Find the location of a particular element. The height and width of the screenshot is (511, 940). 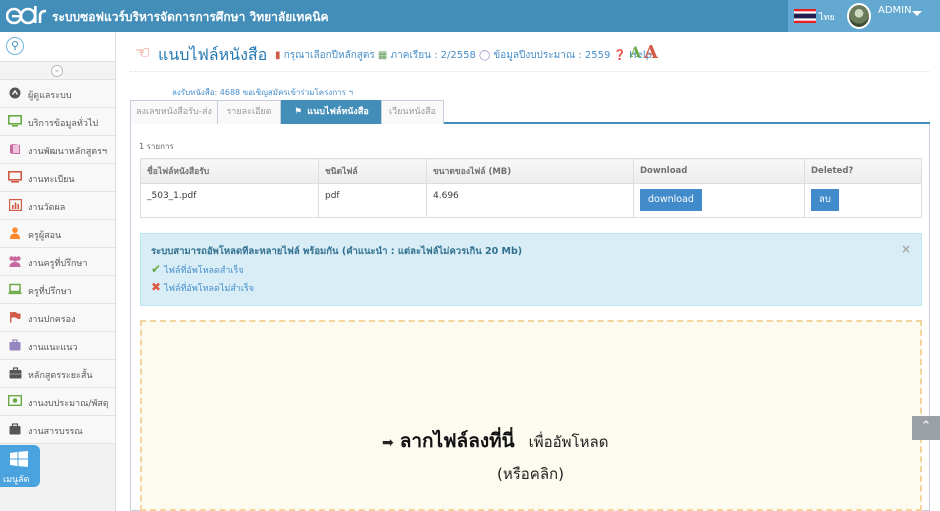

delete-button: ลบ is located at coordinates (825, 200).